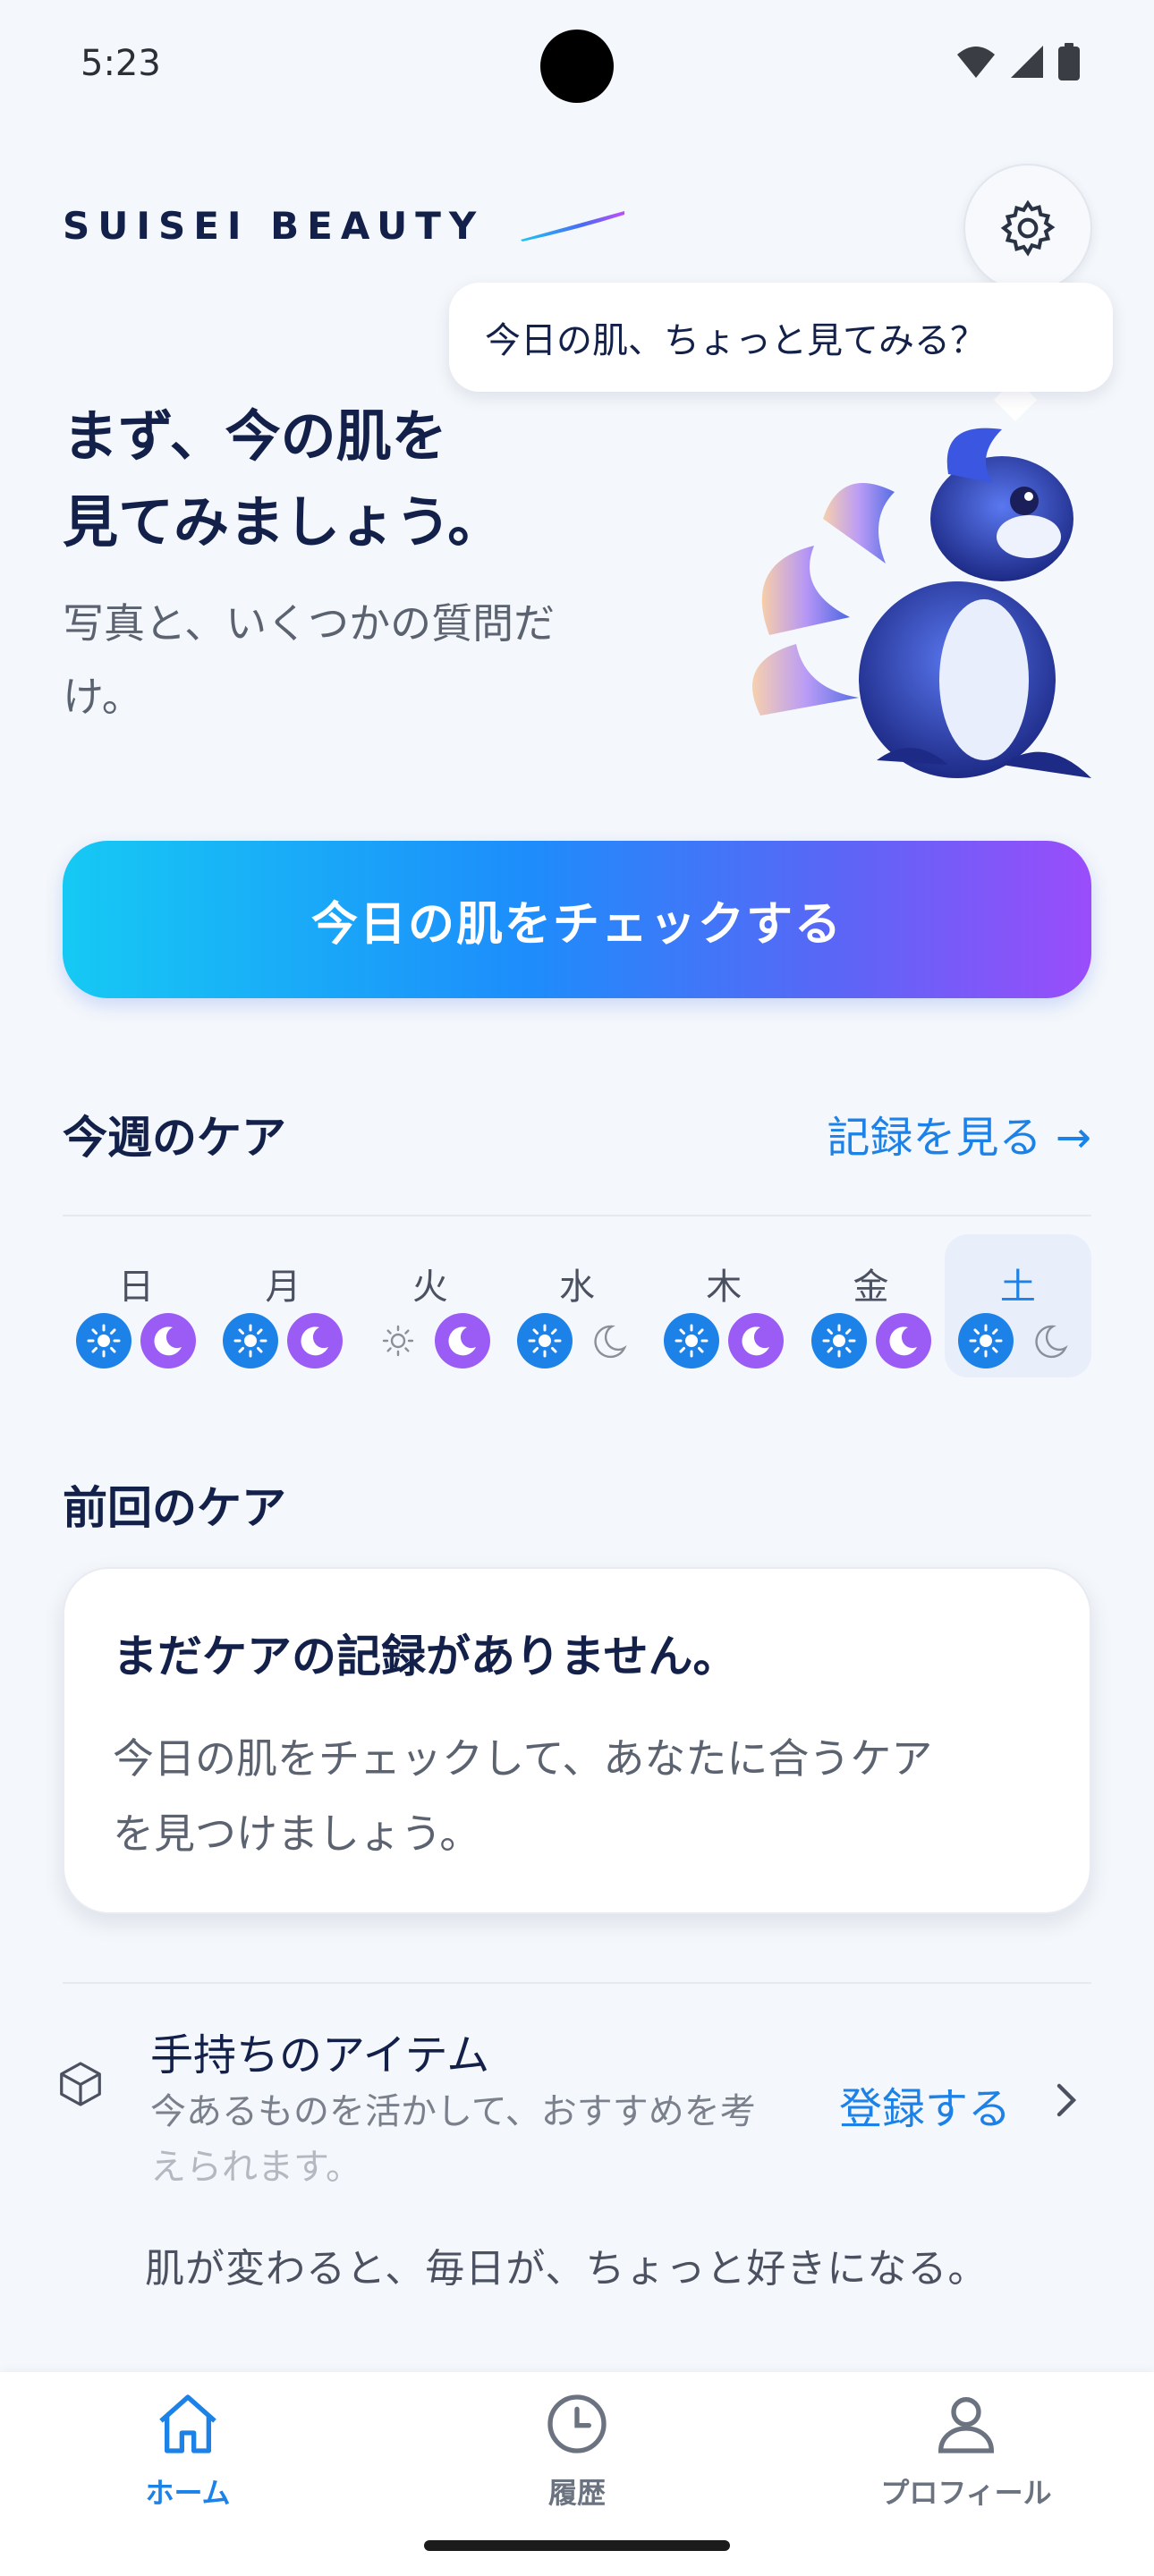 The image size is (1154, 2576). Describe the element at coordinates (572, 226) in the screenshot. I see `brand-swoosh-icon` at that location.